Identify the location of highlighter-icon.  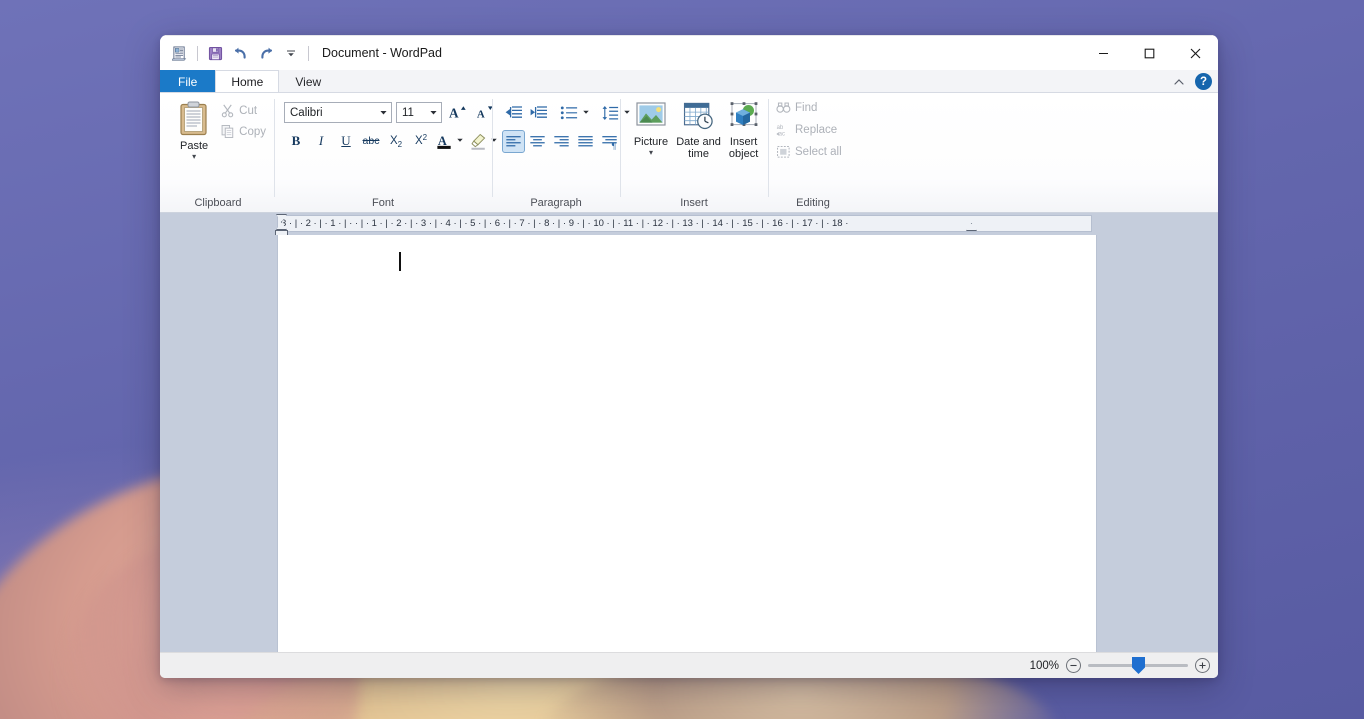
(478, 141).